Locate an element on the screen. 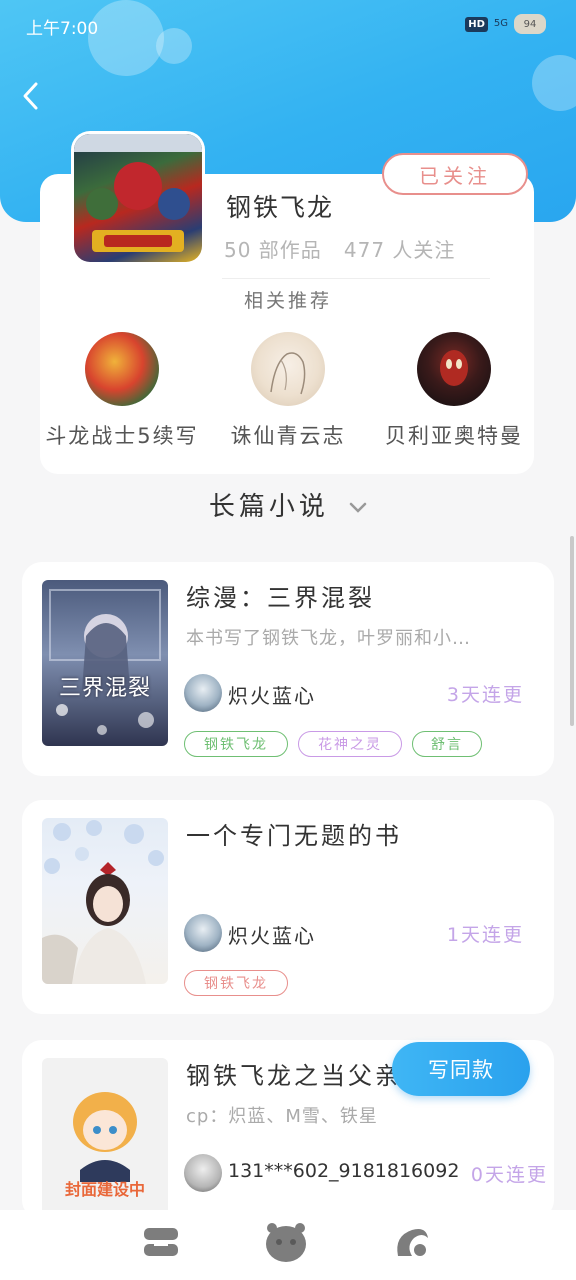  book-cover is located at coordinates (105, 901).